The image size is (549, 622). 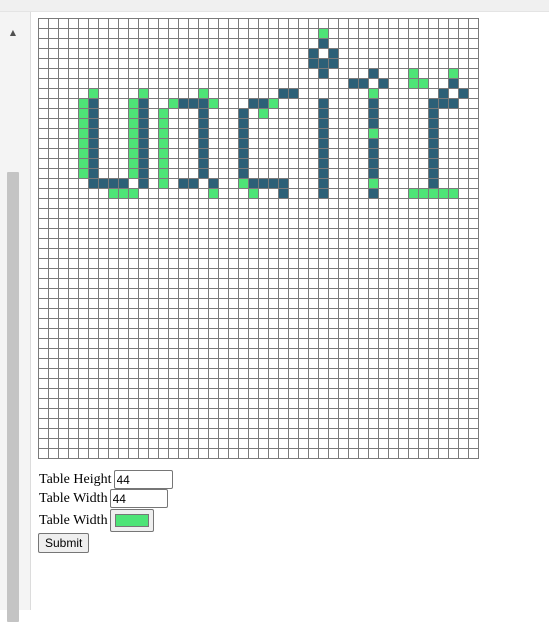 I want to click on submit-button: Submit, so click(x=64, y=543).